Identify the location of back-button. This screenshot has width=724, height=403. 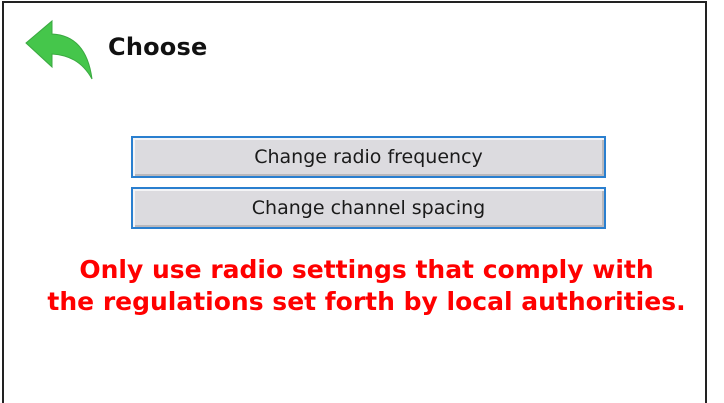
(60, 50).